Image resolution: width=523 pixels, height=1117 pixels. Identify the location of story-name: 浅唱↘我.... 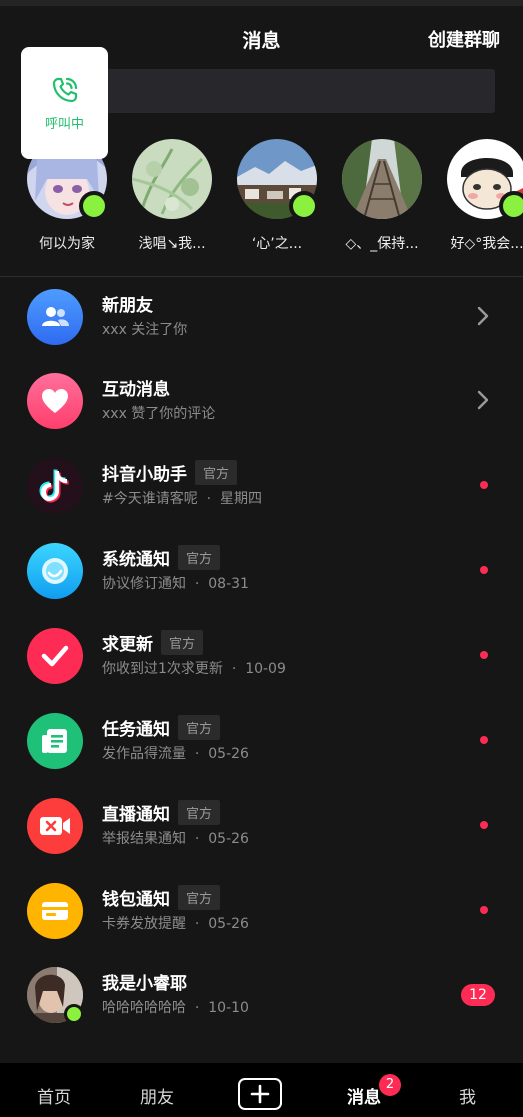
(172, 244).